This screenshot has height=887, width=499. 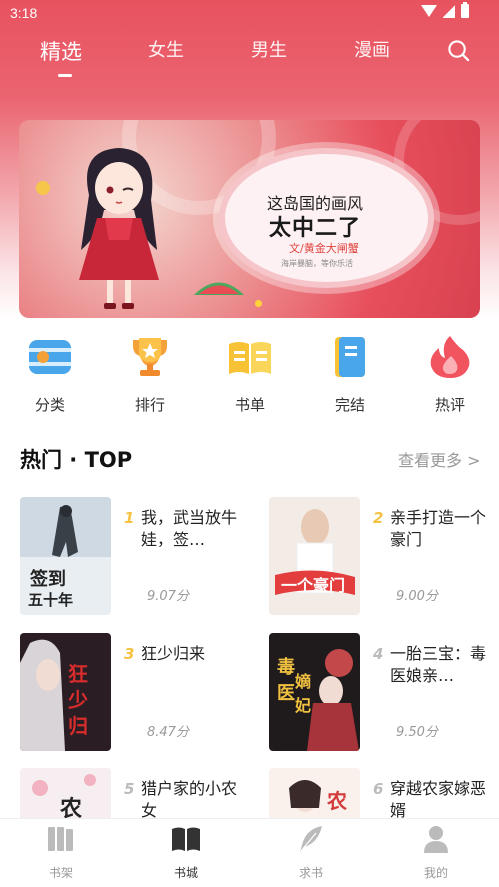 What do you see at coordinates (77, 700) in the screenshot?
I see `svg-text: 少` at bounding box center [77, 700].